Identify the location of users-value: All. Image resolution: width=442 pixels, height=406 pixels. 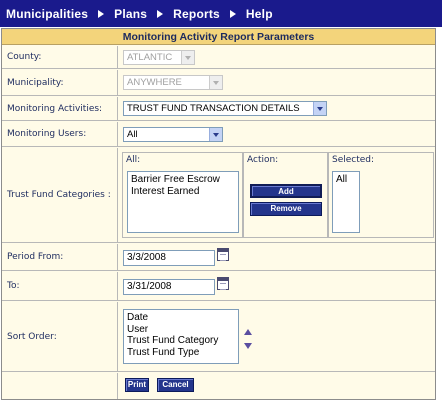
(132, 134).